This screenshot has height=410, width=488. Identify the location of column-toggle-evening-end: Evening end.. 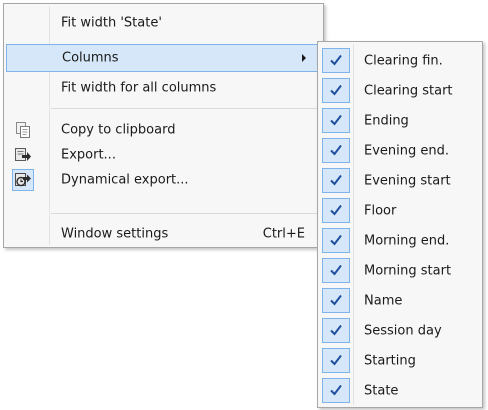
(400, 150).